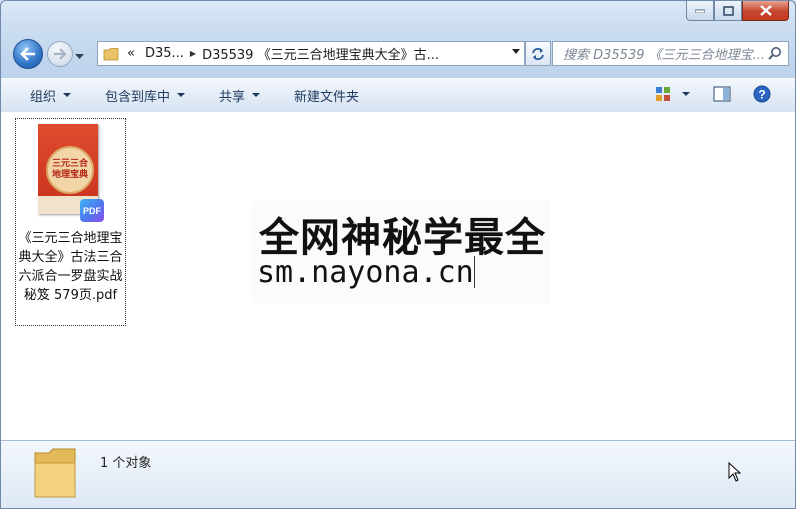 The image size is (796, 509). Describe the element at coordinates (70, 267) in the screenshot. I see `file-name: 《三元三合地理宝典大全》古法三合六派合一罗盘实战秘笈 579页.pdf` at that location.